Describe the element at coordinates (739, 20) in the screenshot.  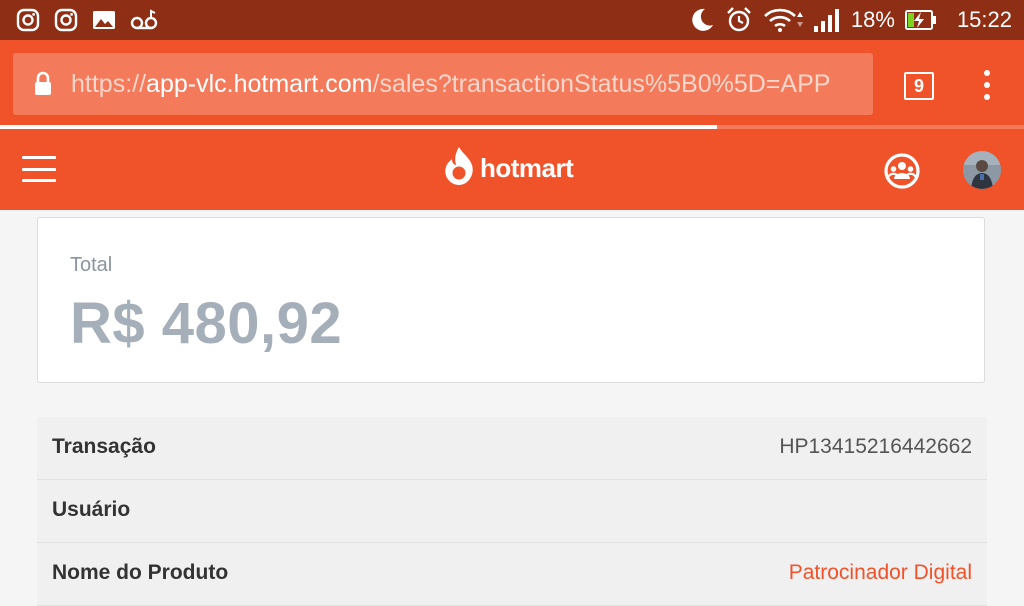
I see `alarm-icon` at that location.